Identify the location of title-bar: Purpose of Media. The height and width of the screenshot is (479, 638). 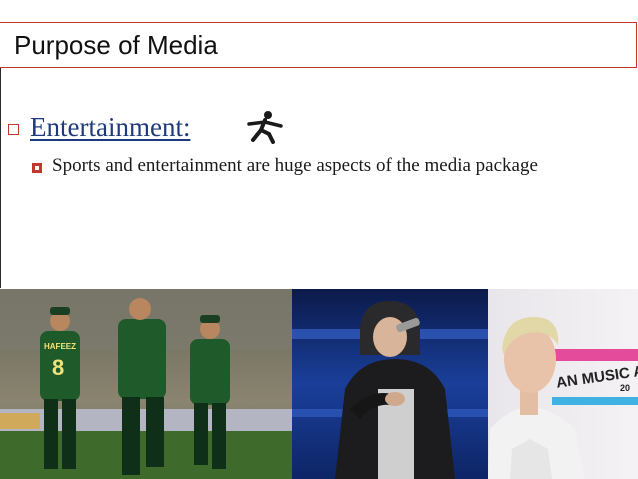
(318, 45).